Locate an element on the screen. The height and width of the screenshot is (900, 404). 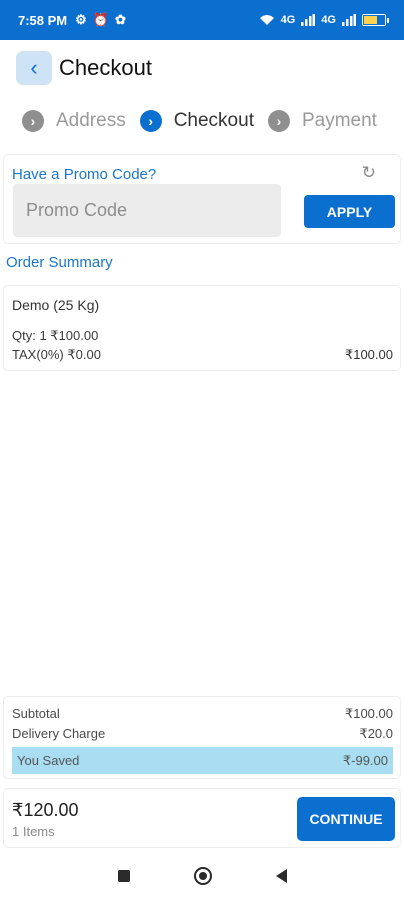
sync-icon: ⚙ is located at coordinates (81, 19).